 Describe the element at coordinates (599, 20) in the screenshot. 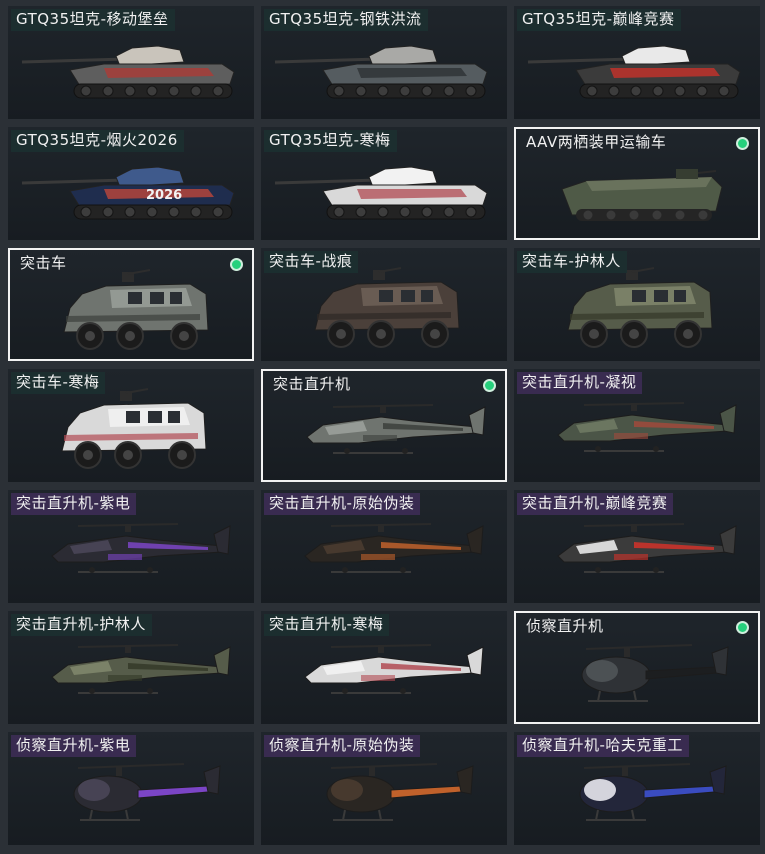

I see `skin-name: GTQ35坦克-巅峰竞赛` at that location.